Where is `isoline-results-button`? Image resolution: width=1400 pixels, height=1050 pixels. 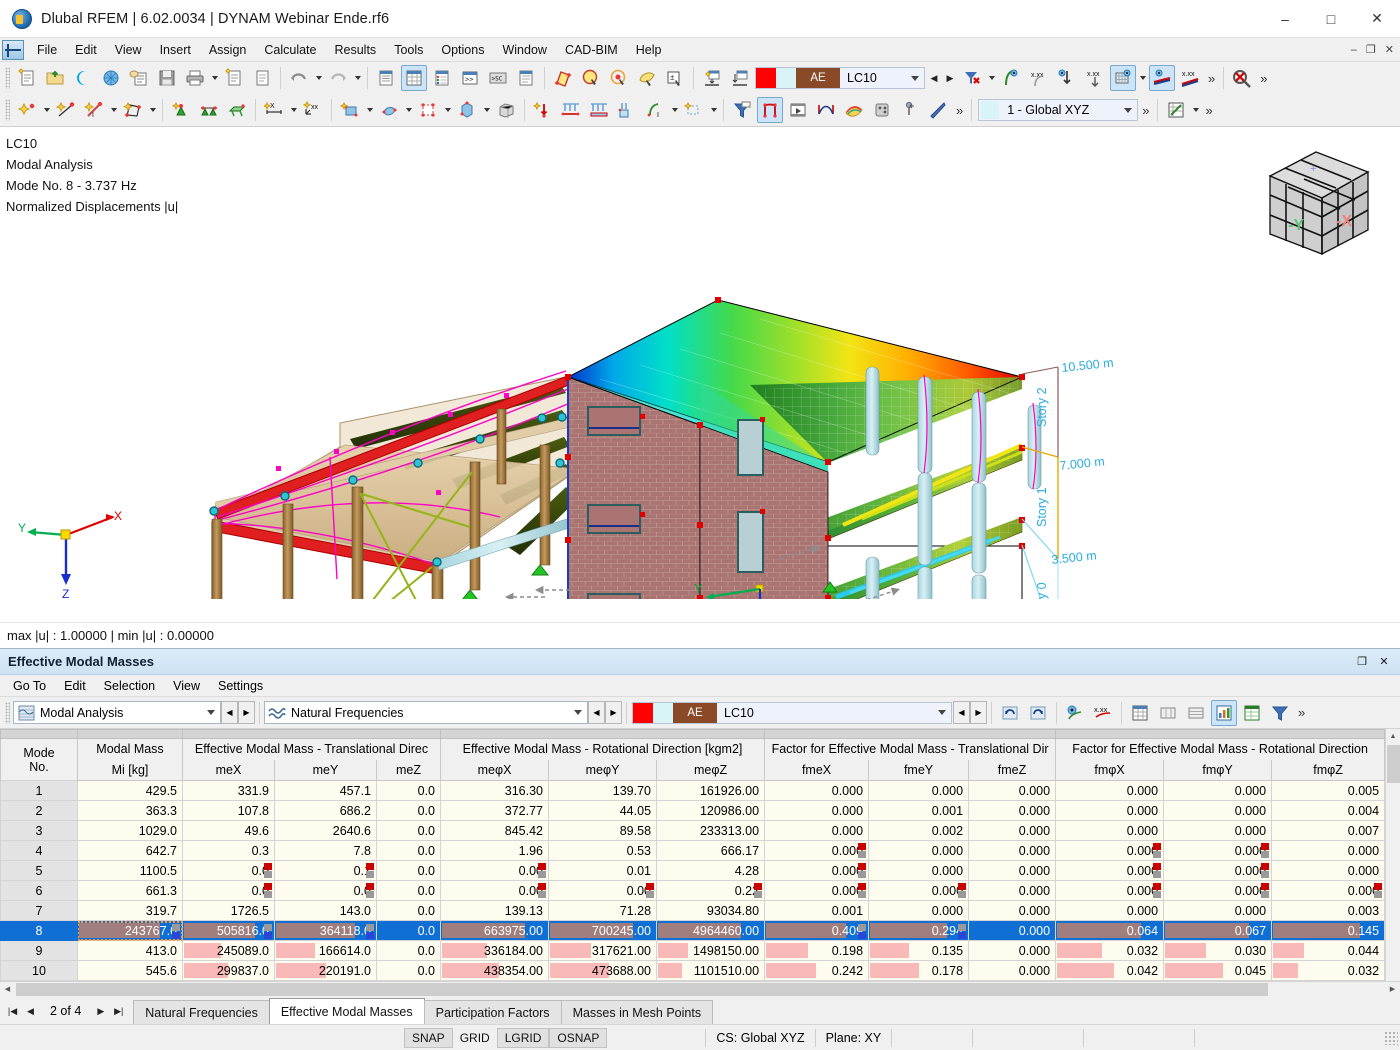 isoline-results-button is located at coordinates (1162, 78).